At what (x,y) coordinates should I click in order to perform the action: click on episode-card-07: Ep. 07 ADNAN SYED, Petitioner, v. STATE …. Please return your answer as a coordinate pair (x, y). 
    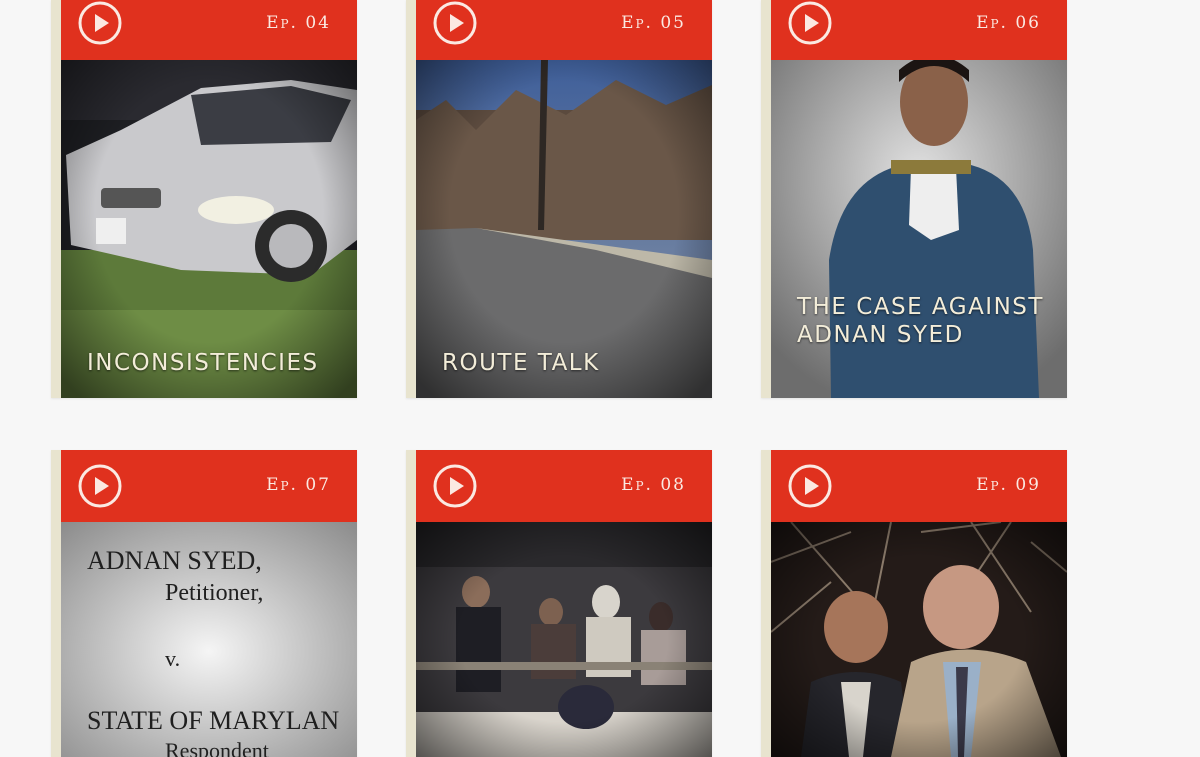
    Looking at the image, I should click on (204, 603).